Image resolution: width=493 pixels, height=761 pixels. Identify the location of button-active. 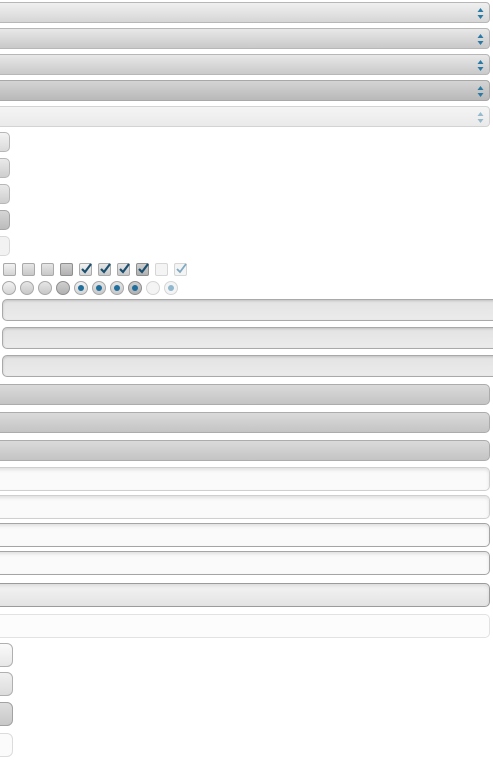
(6, 714).